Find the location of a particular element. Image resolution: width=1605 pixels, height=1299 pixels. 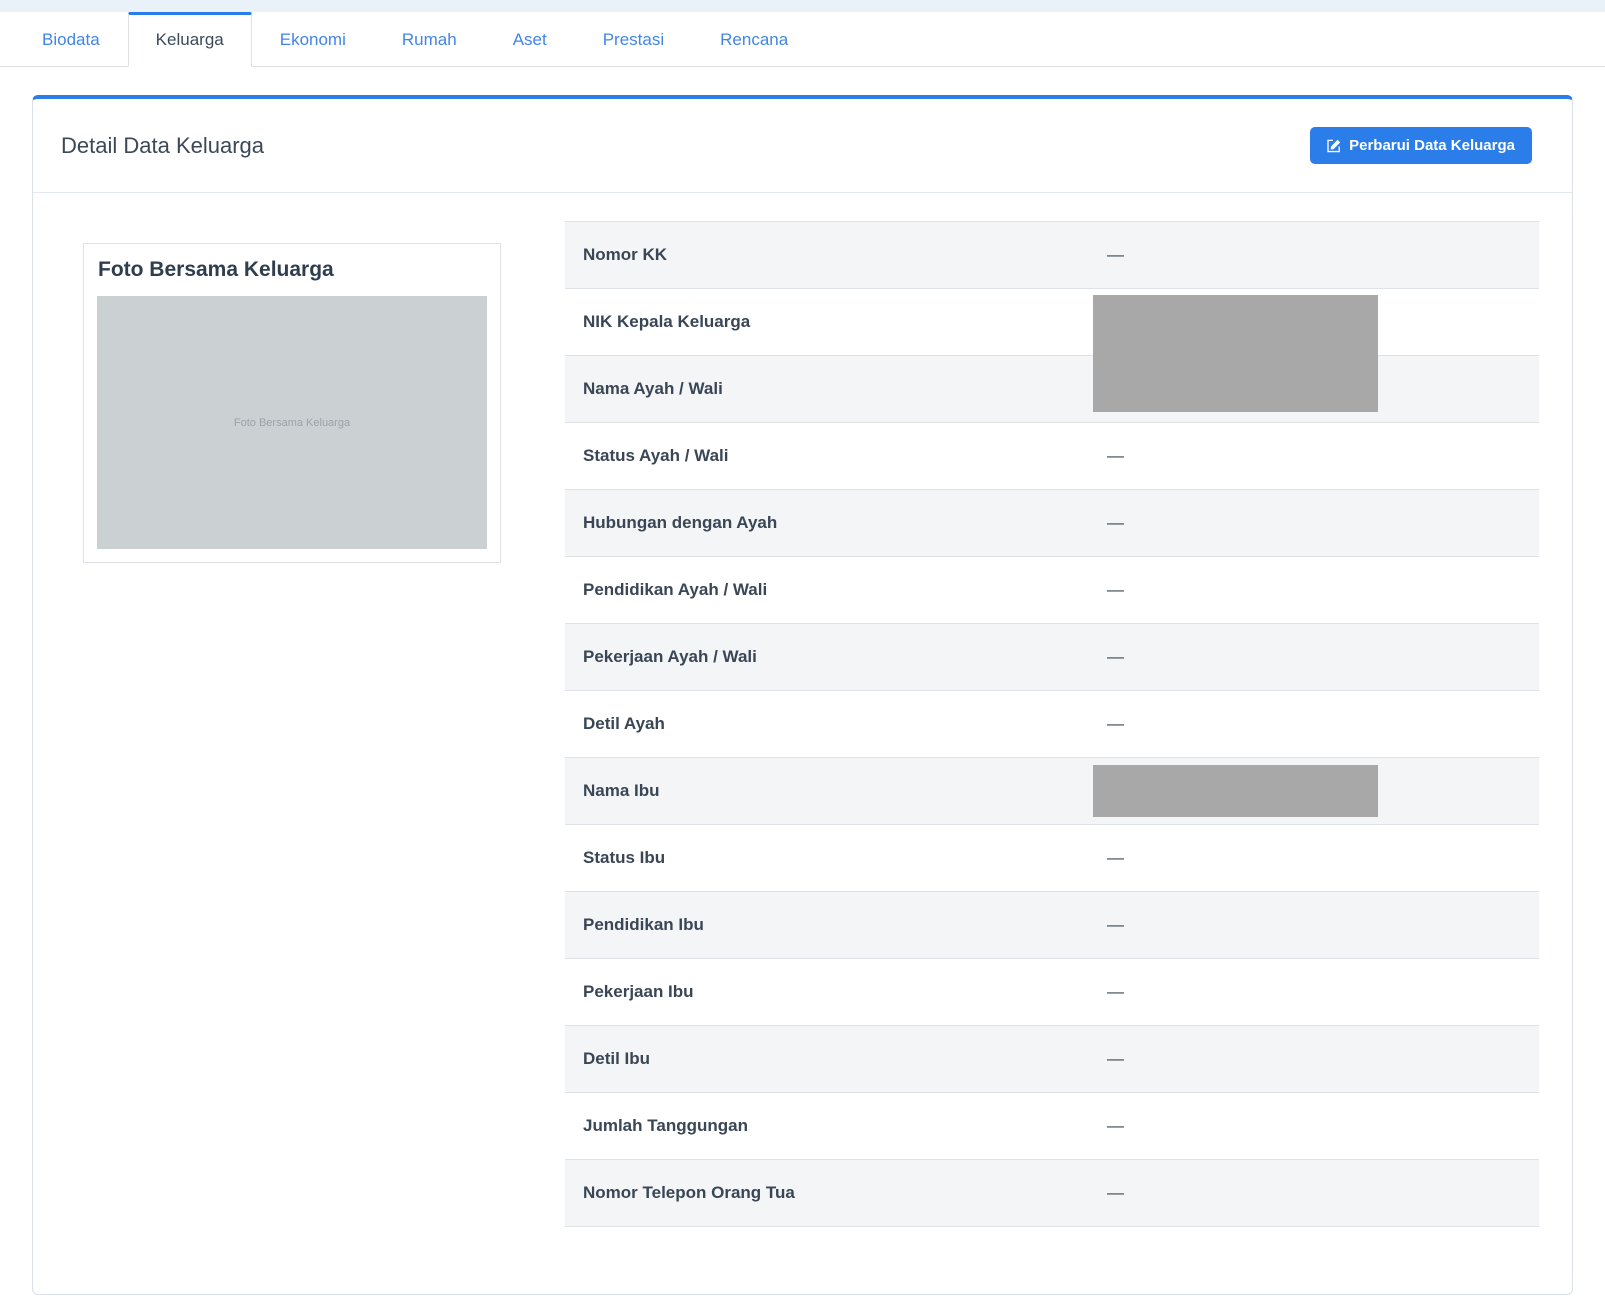

row-label: Status Ibu is located at coordinates (624, 857).